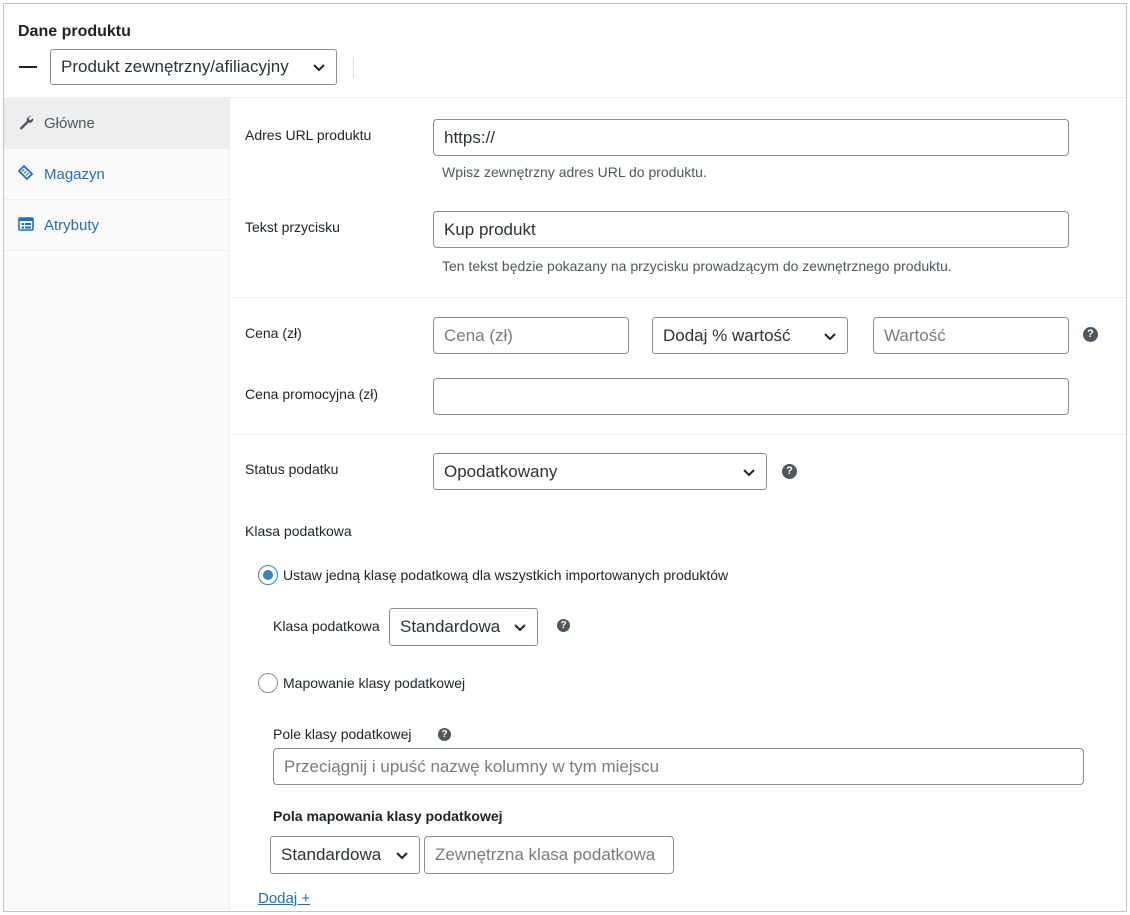  I want to click on tag-icon, so click(26, 173).